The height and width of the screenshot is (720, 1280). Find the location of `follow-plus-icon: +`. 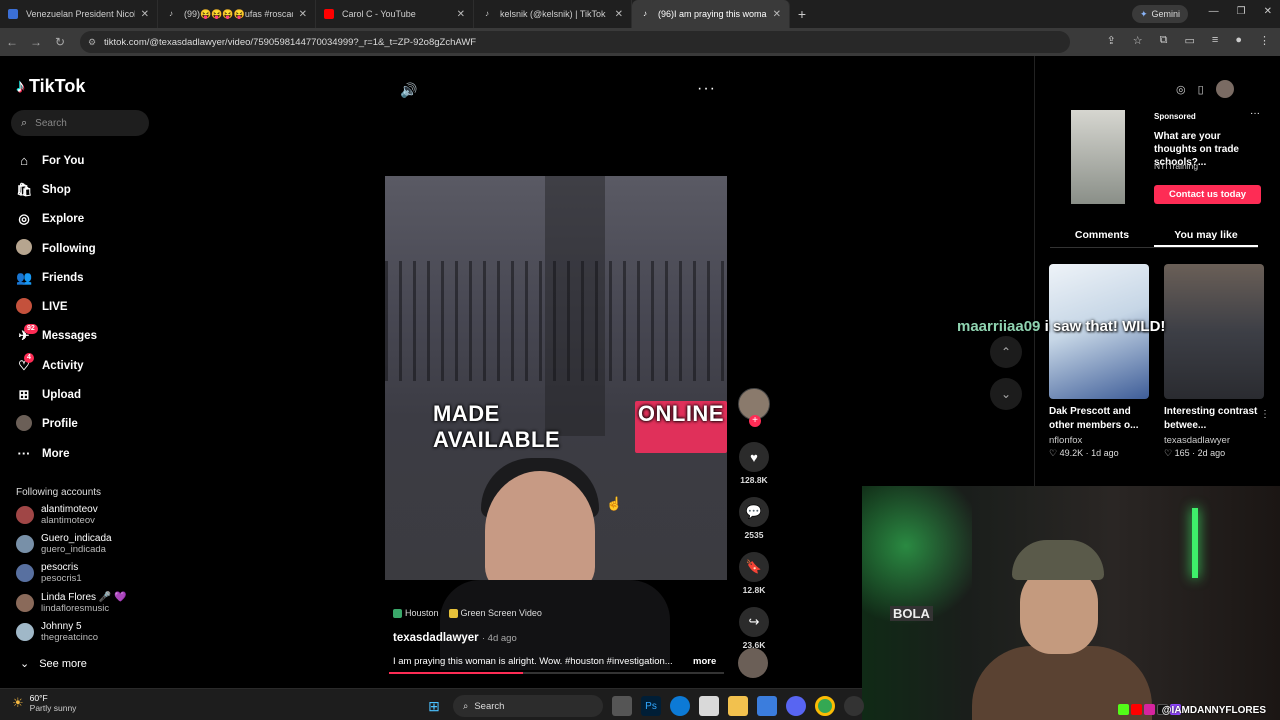

follow-plus-icon: + is located at coordinates (755, 421).